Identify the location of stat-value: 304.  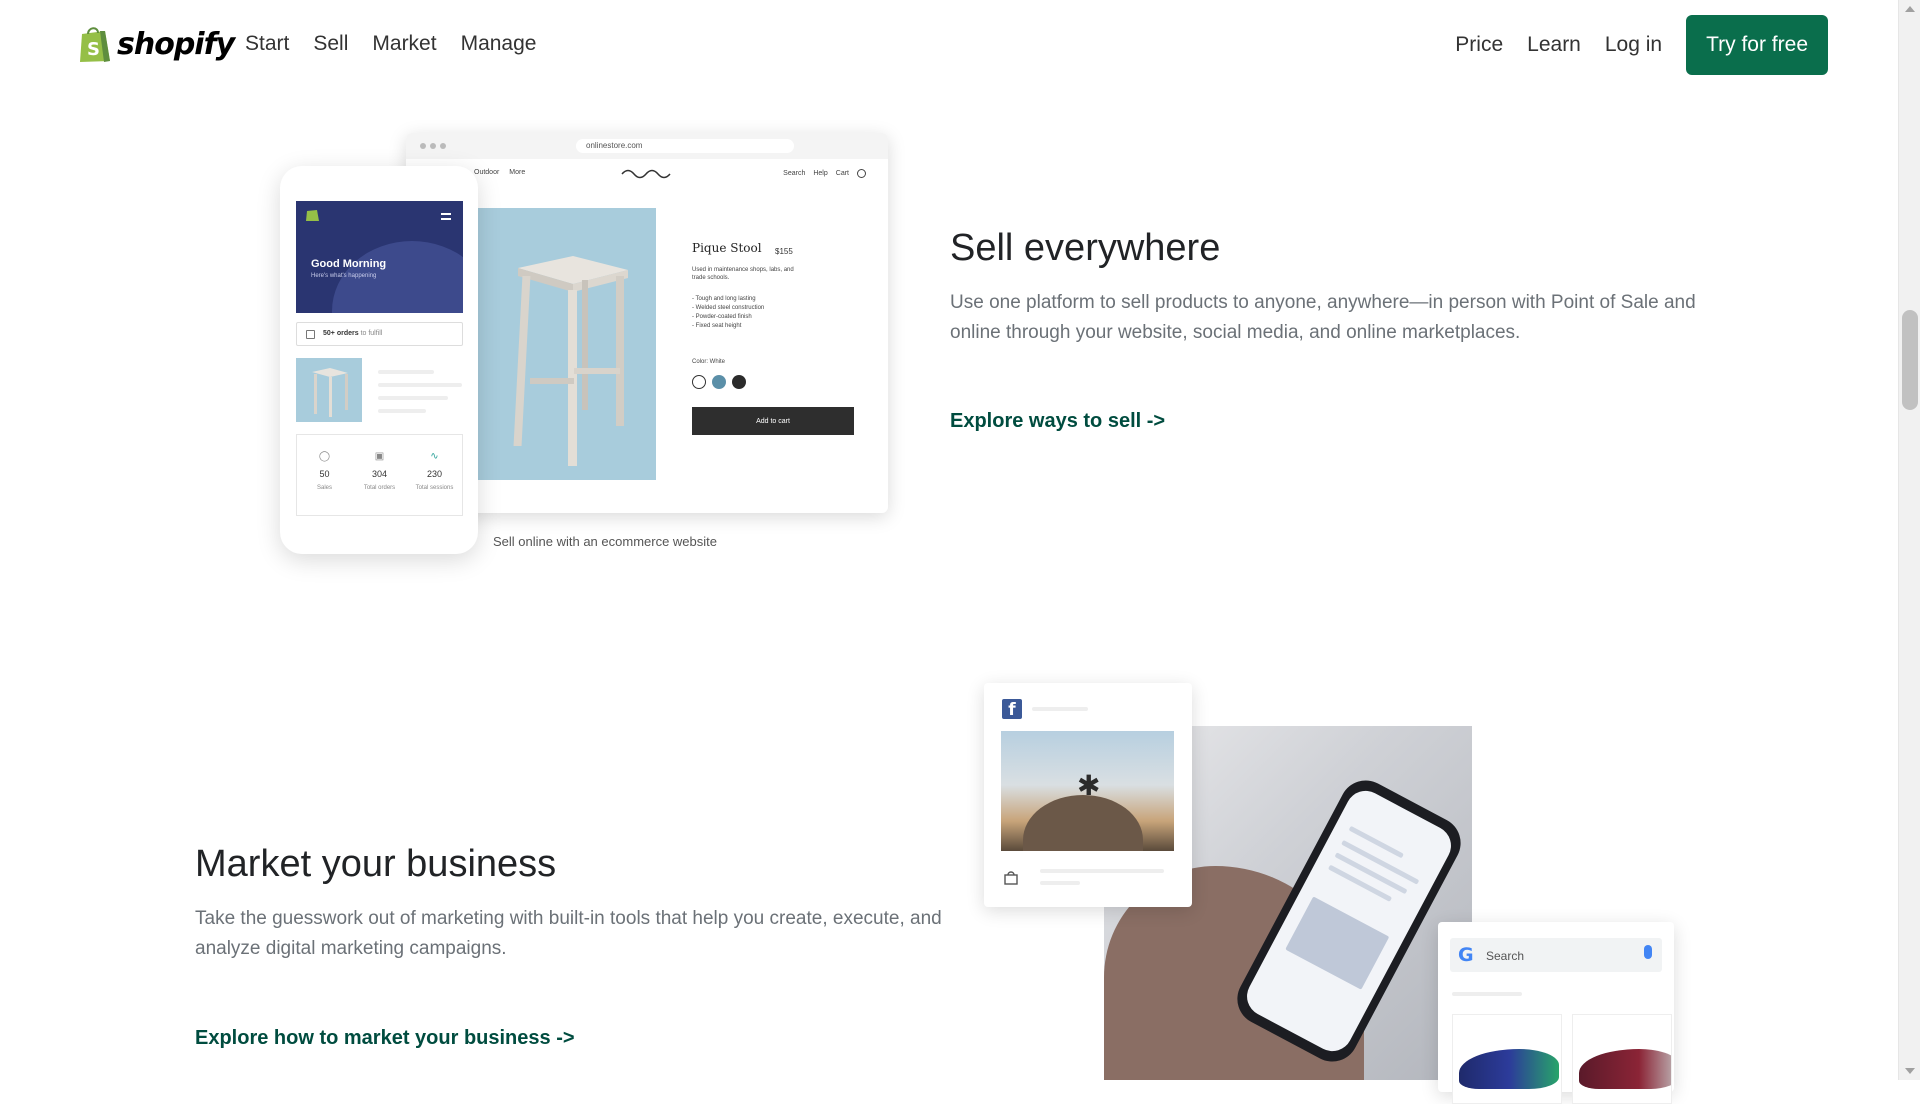
(379, 474).